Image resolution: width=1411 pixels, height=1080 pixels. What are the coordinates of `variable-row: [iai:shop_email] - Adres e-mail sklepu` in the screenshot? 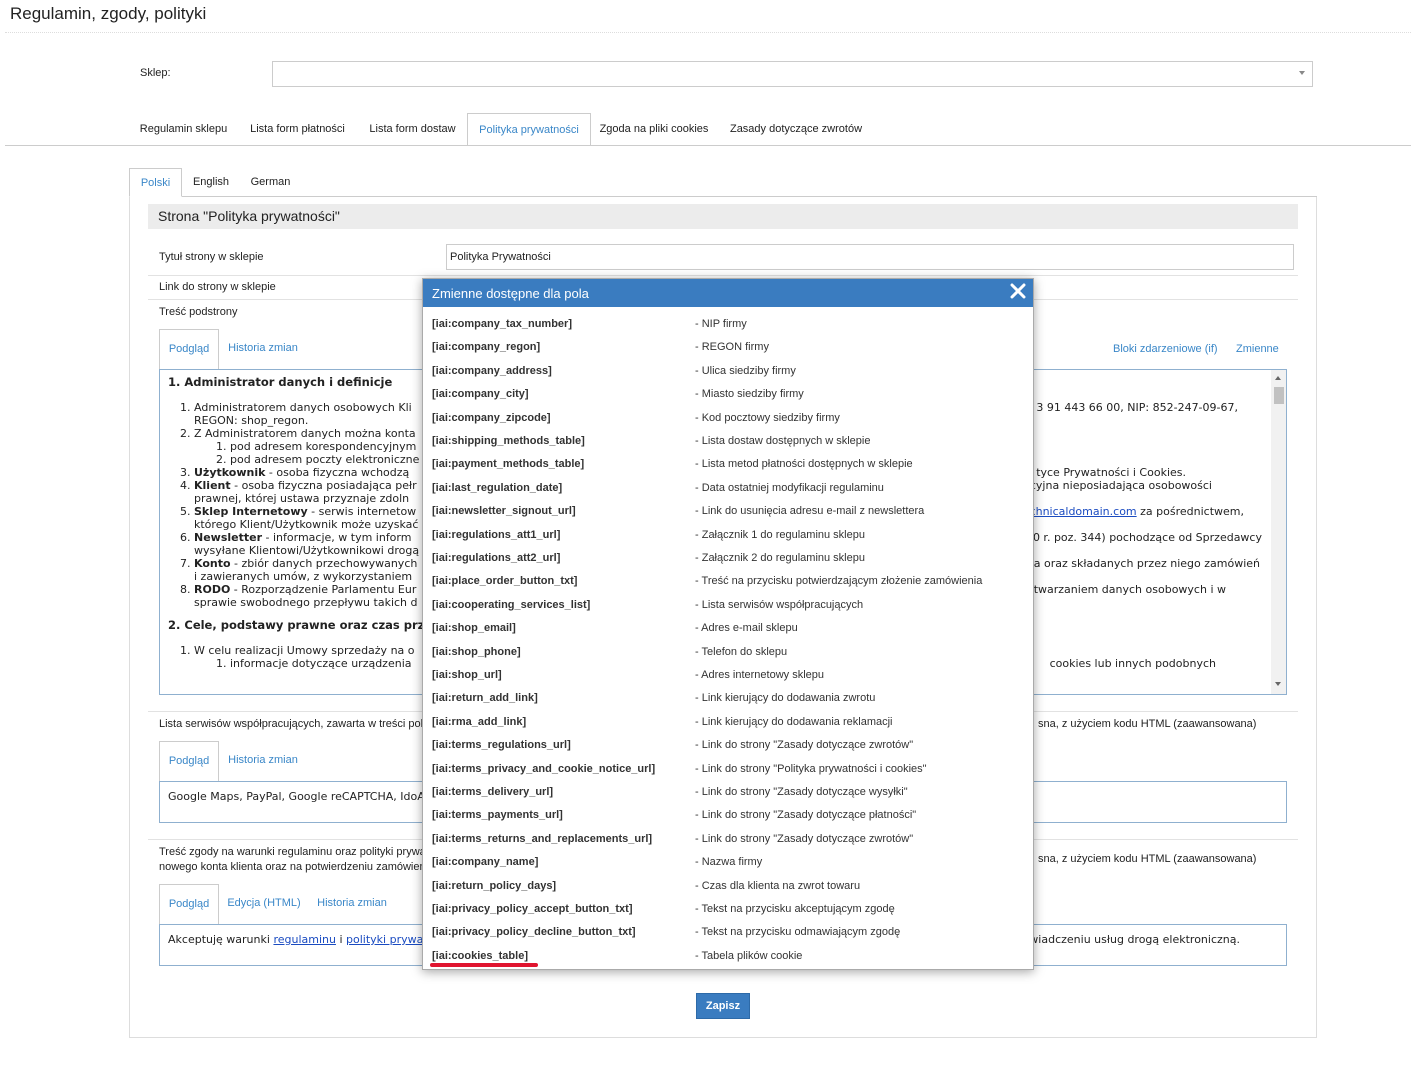 It's located at (727, 631).